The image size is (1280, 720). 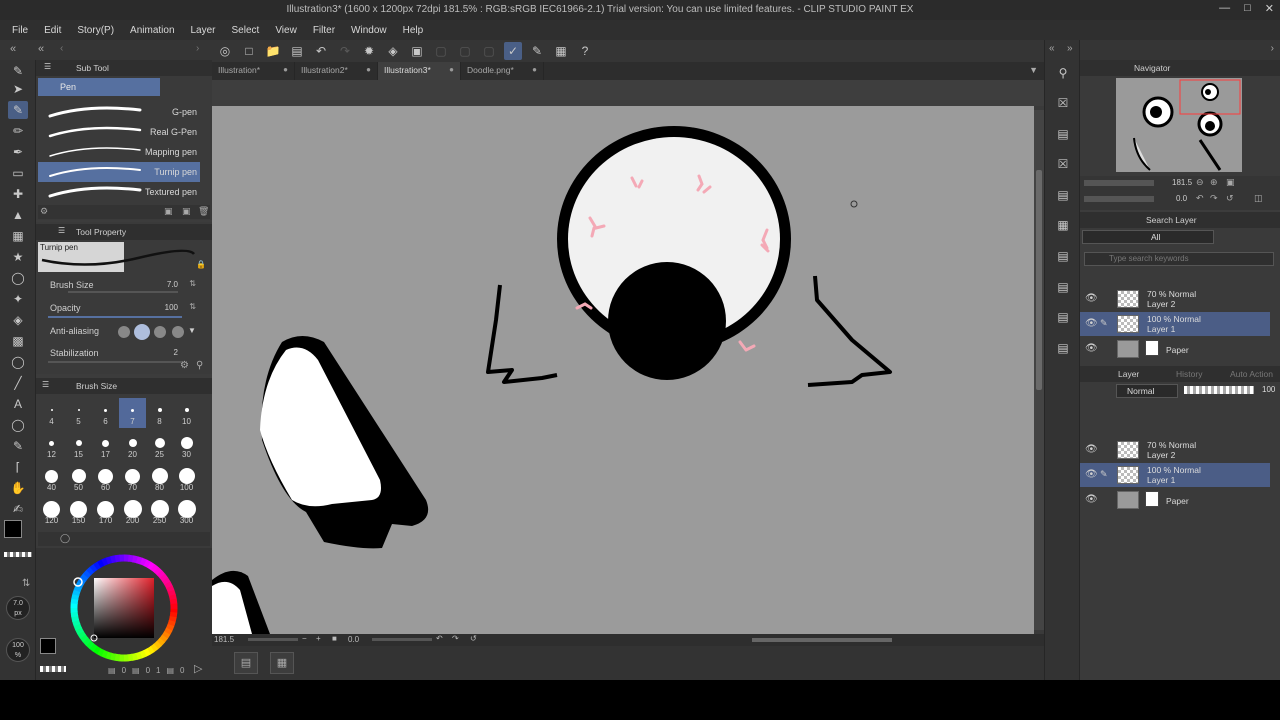 I want to click on canvas-settings-icon: ▦, so click(x=282, y=663).